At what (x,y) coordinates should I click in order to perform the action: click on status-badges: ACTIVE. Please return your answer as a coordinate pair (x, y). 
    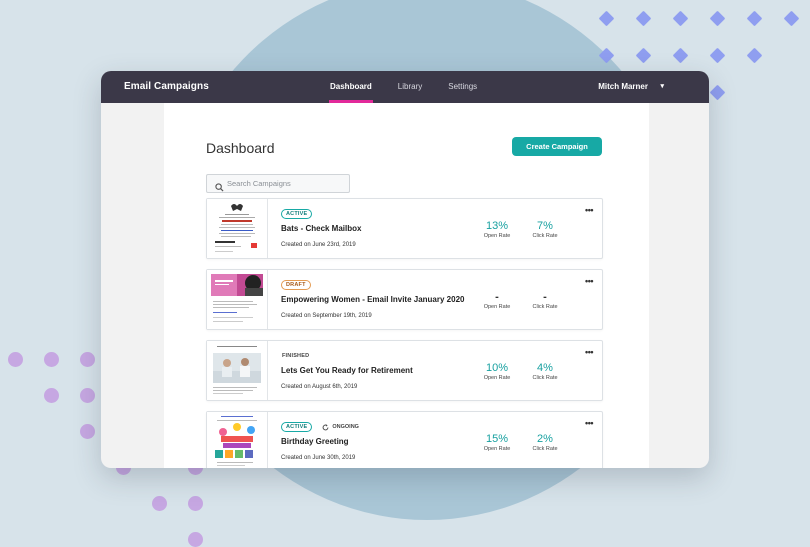
    Looking at the image, I should click on (297, 214).